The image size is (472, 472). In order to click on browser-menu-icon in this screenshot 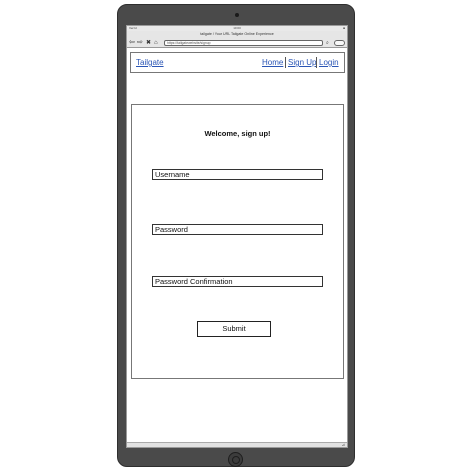, I will do `click(339, 43)`.